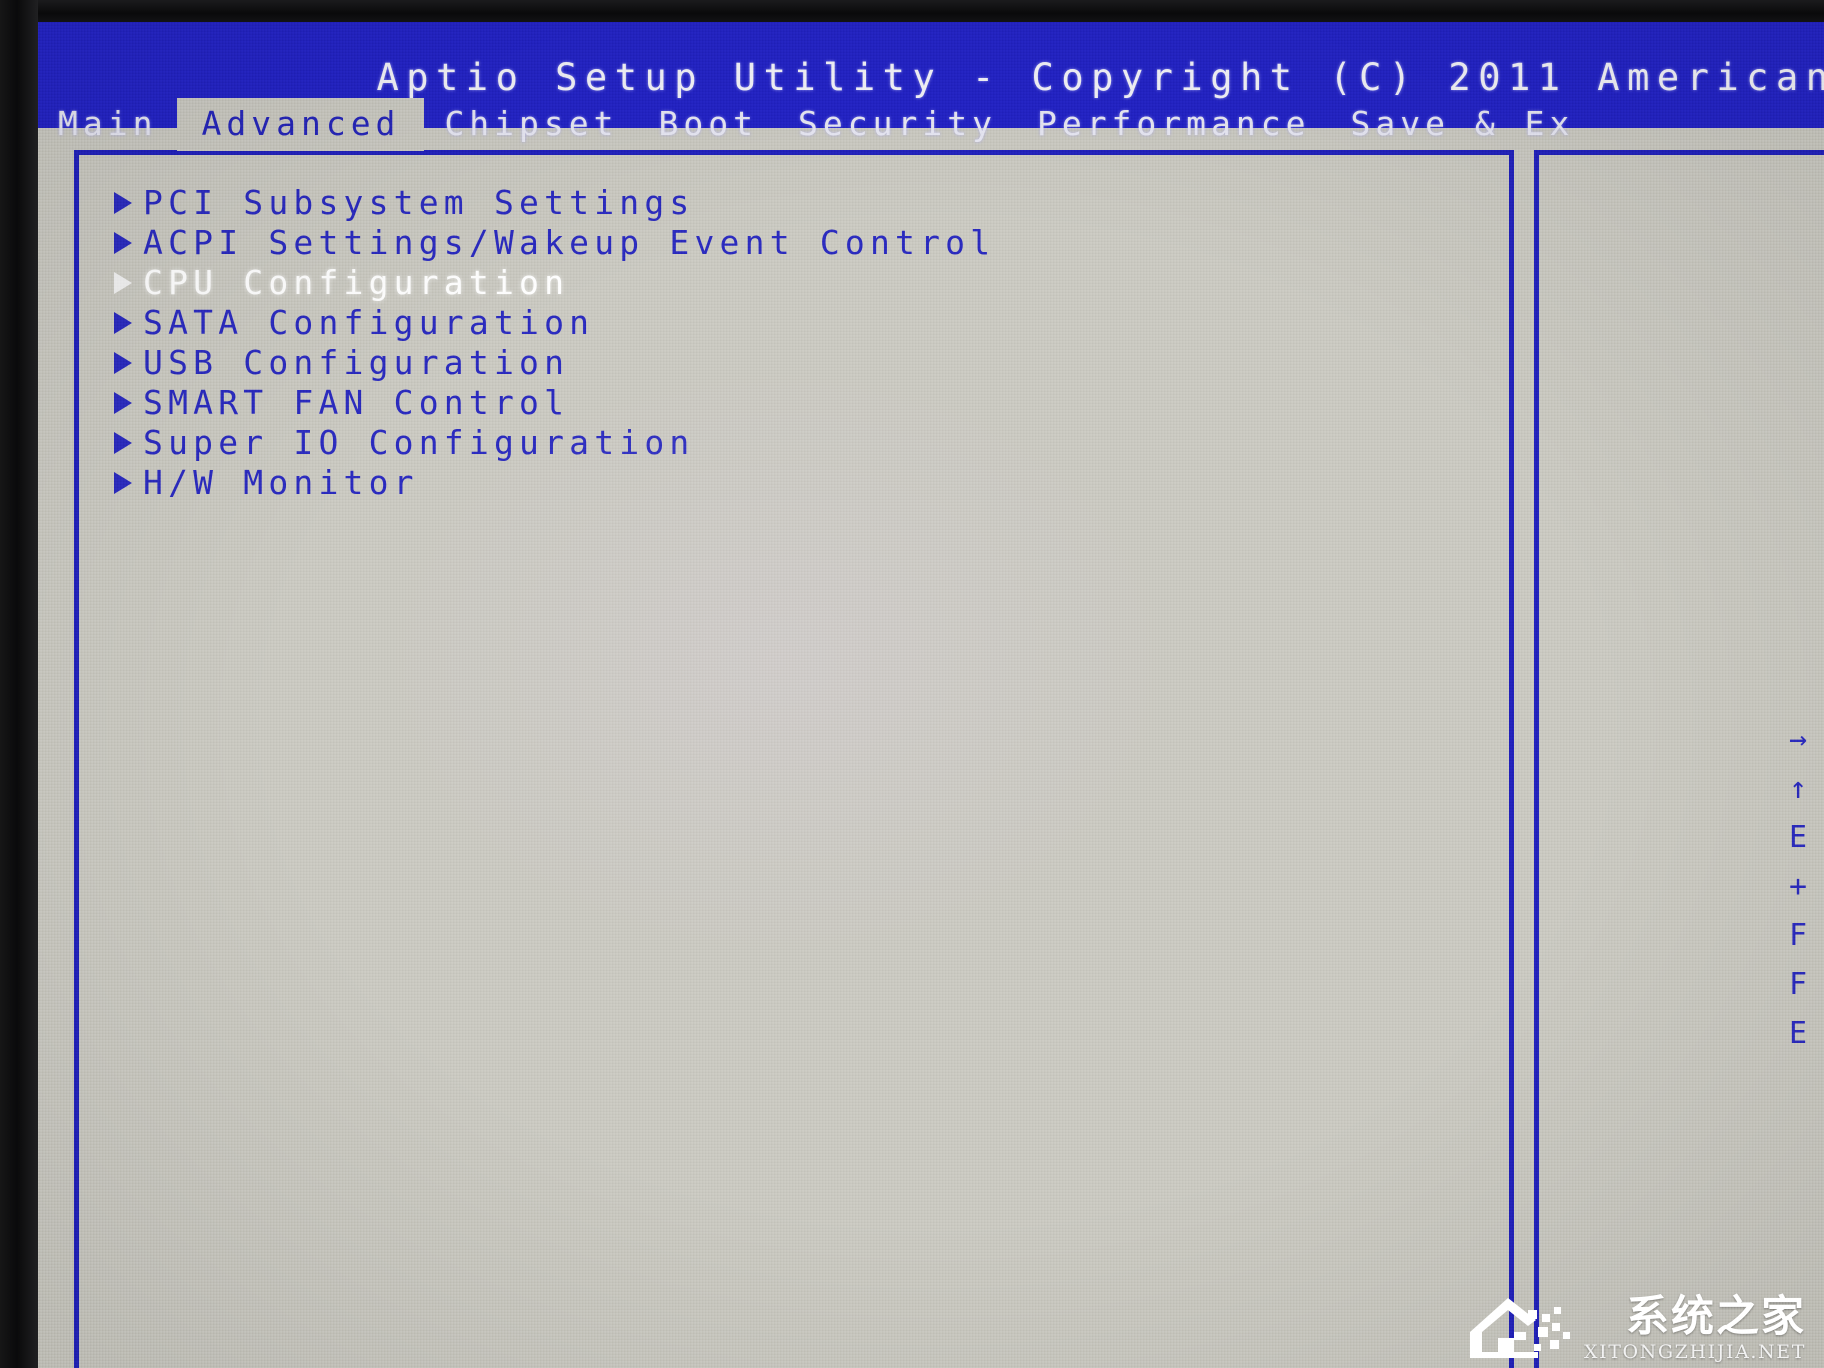  Describe the element at coordinates (801, 323) in the screenshot. I see `menu-item-sata-configuration: SATA Configuration` at that location.